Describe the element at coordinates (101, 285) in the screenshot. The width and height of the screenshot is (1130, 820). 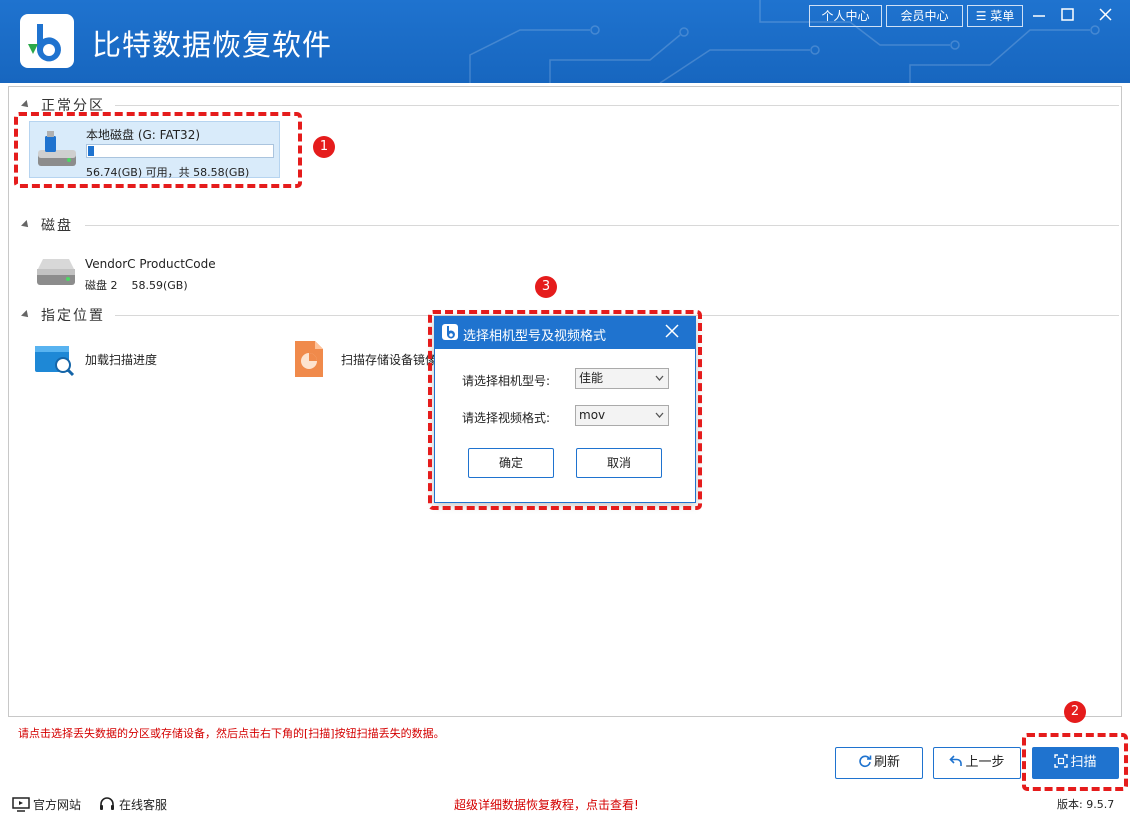
I see `disk-number: 磁盘 2` at that location.